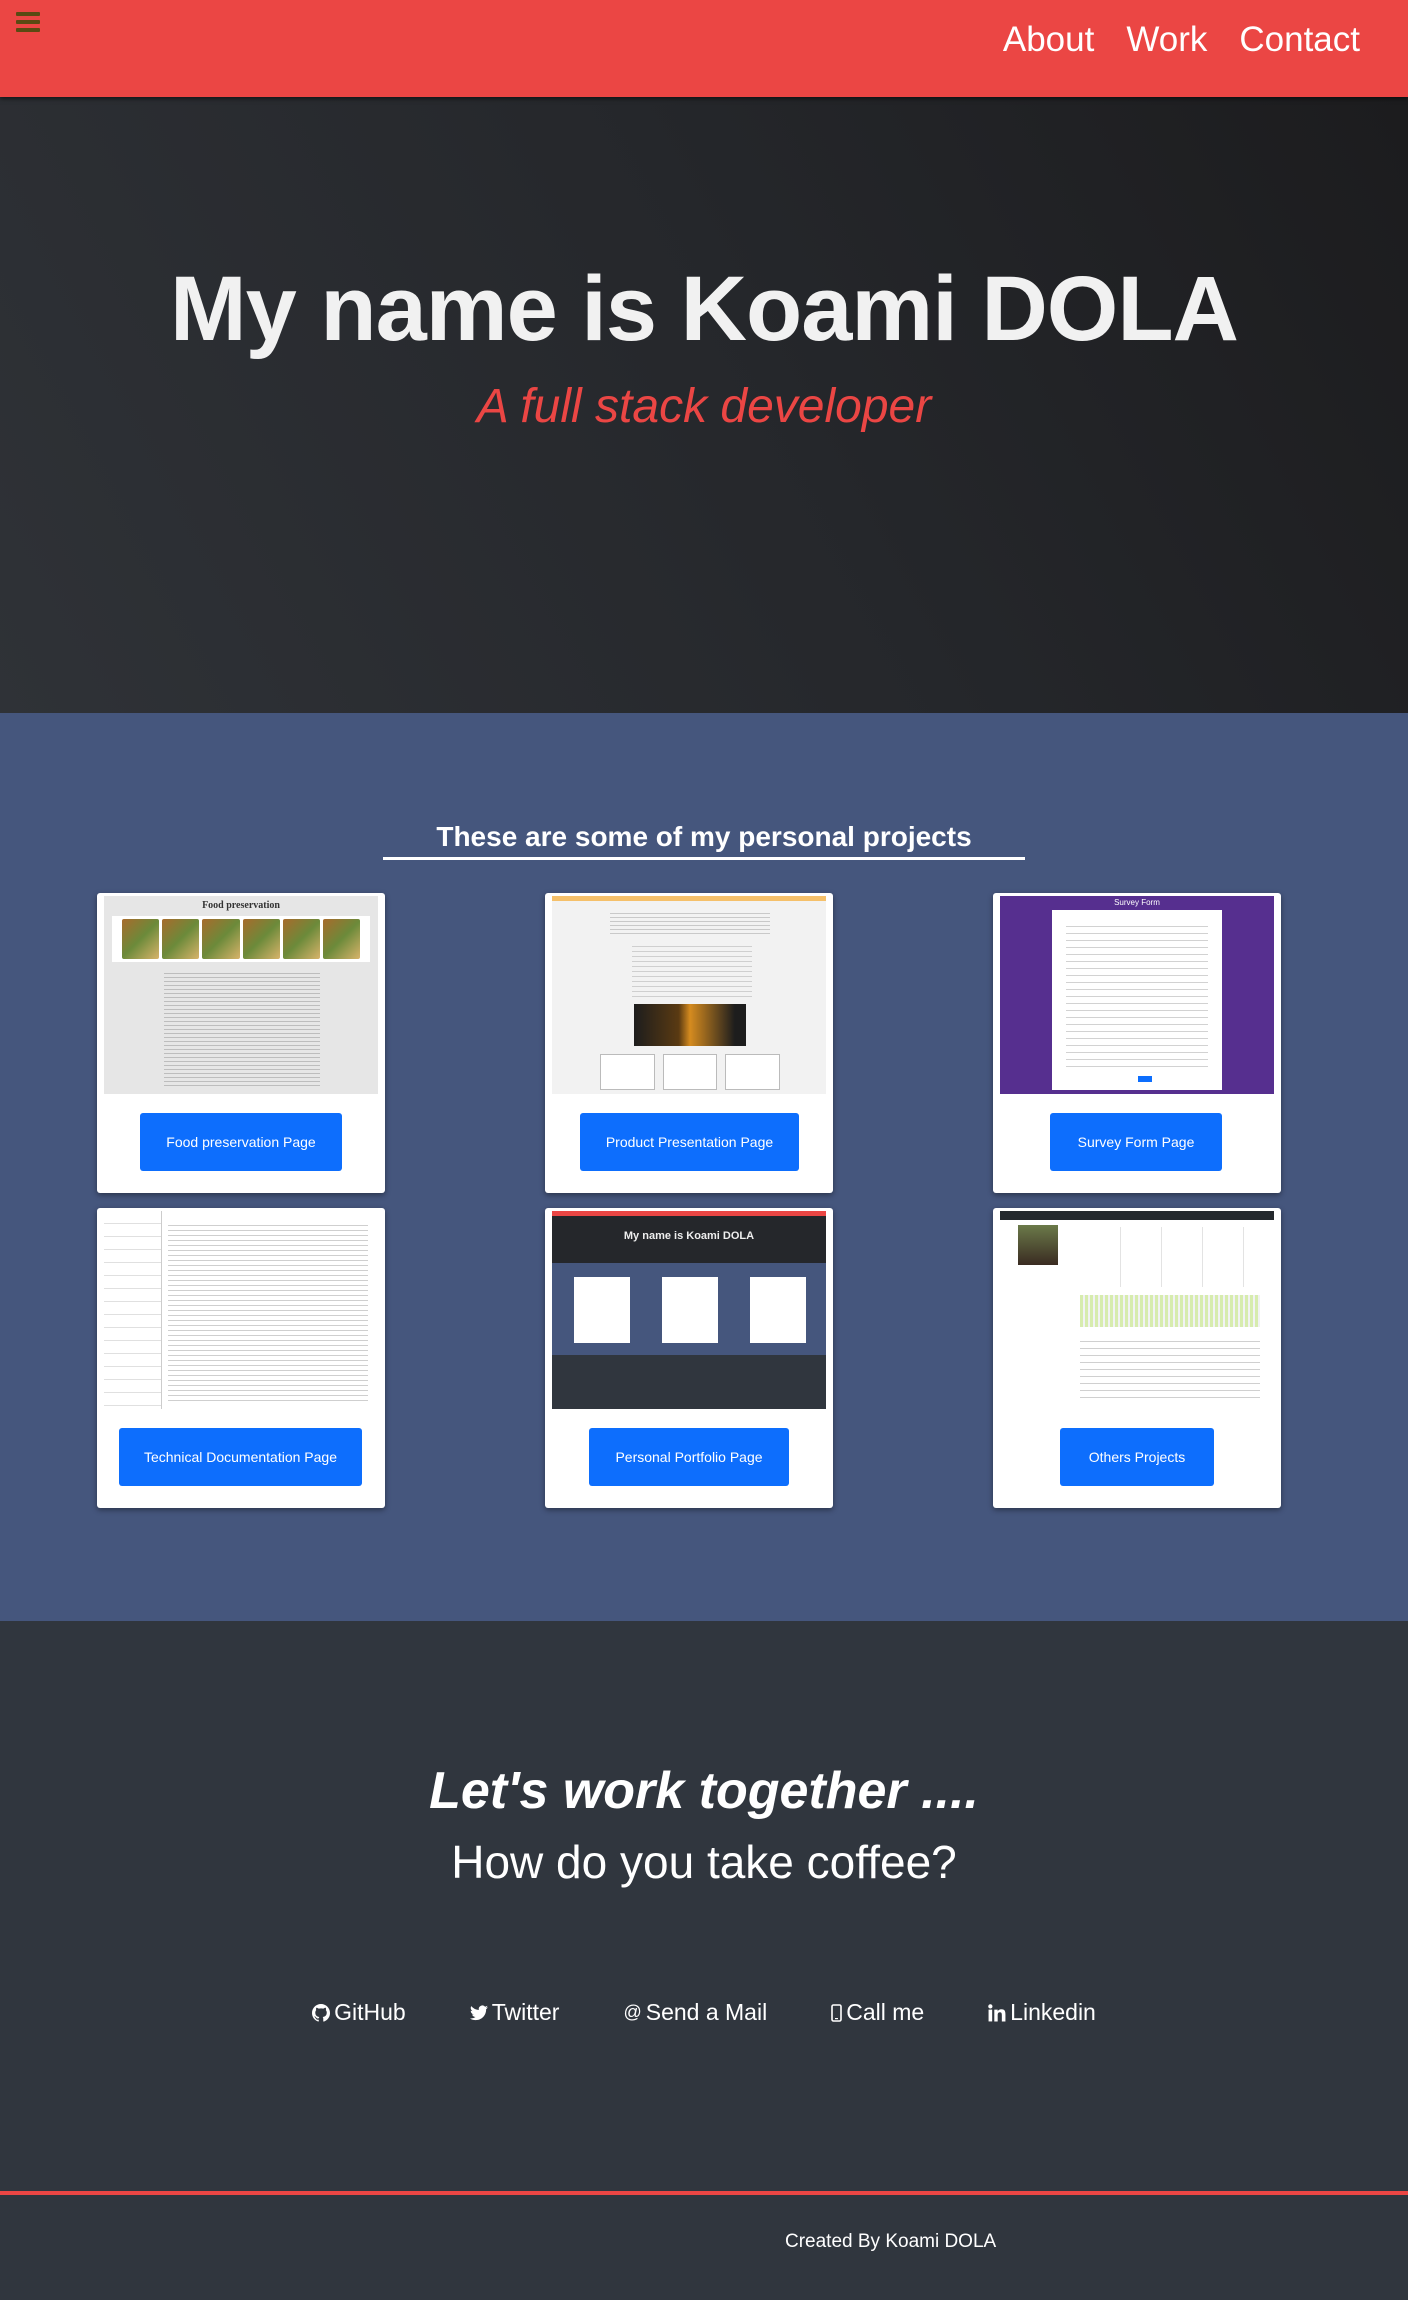  I want to click on github-label: GitHub, so click(370, 2012).